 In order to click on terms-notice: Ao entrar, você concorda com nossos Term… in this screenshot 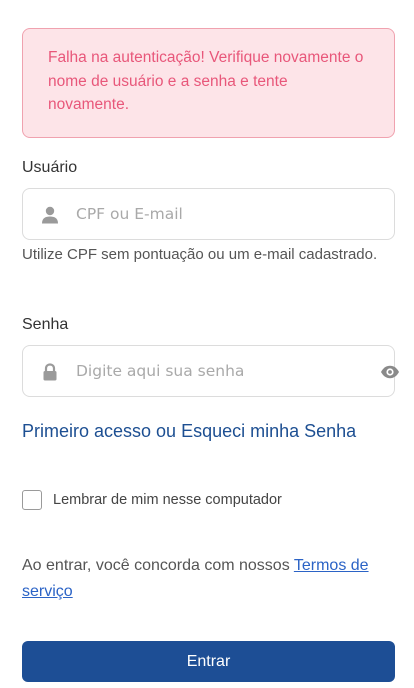, I will do `click(207, 578)`.